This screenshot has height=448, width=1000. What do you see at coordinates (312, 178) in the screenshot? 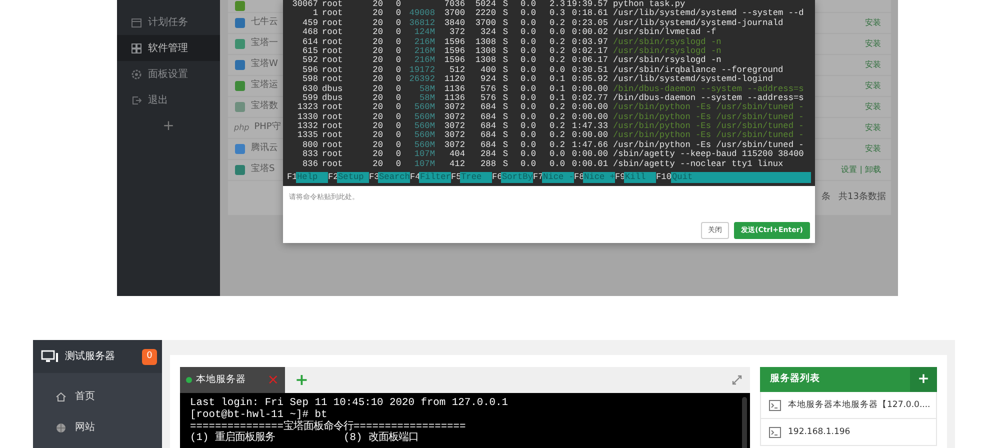
I see `function-key-label: Help` at bounding box center [312, 178].